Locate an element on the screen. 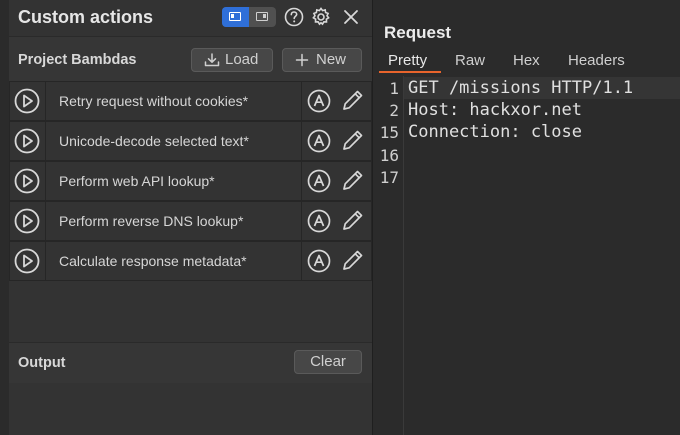  list-item: Retry request without cookies* is located at coordinates (190, 101).